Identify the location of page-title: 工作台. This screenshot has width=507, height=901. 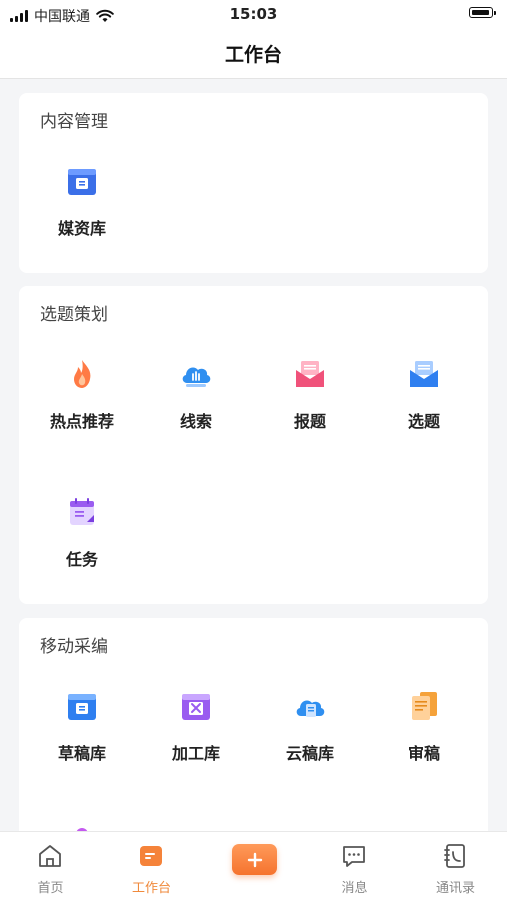
(253, 54).